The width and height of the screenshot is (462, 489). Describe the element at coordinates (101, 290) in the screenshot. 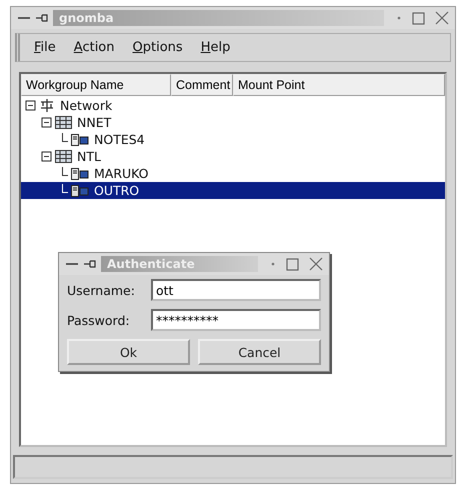

I see `field-label: Username:` at that location.